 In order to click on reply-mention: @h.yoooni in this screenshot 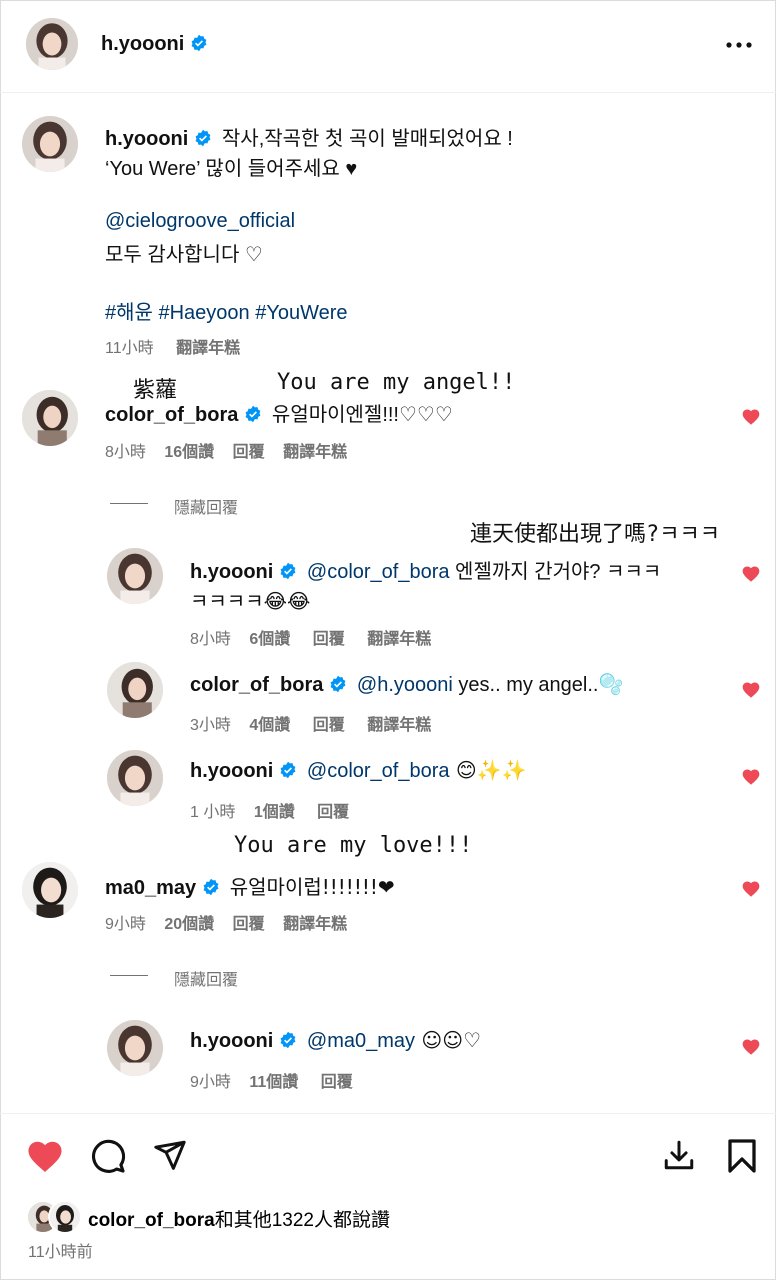, I will do `click(405, 685)`.